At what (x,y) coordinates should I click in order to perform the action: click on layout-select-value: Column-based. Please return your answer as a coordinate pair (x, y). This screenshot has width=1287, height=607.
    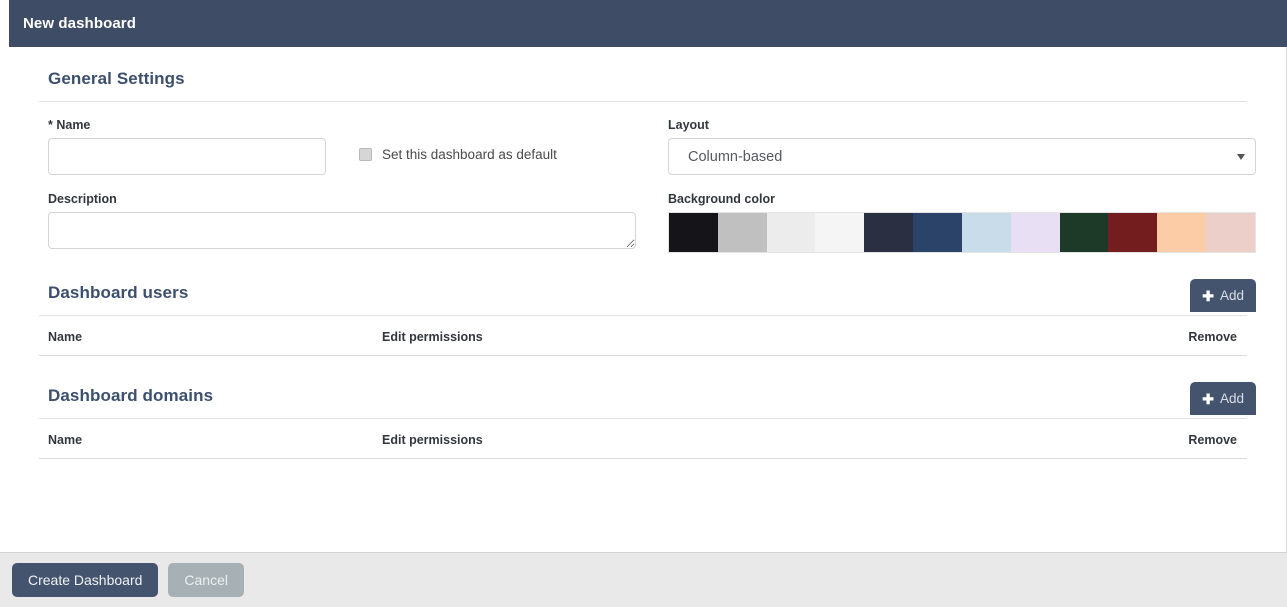
    Looking at the image, I should click on (735, 156).